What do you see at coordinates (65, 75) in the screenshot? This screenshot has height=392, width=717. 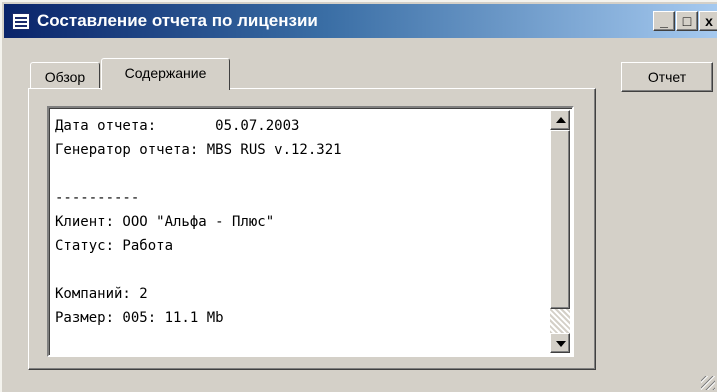 I see `tab-overview: Обзор` at bounding box center [65, 75].